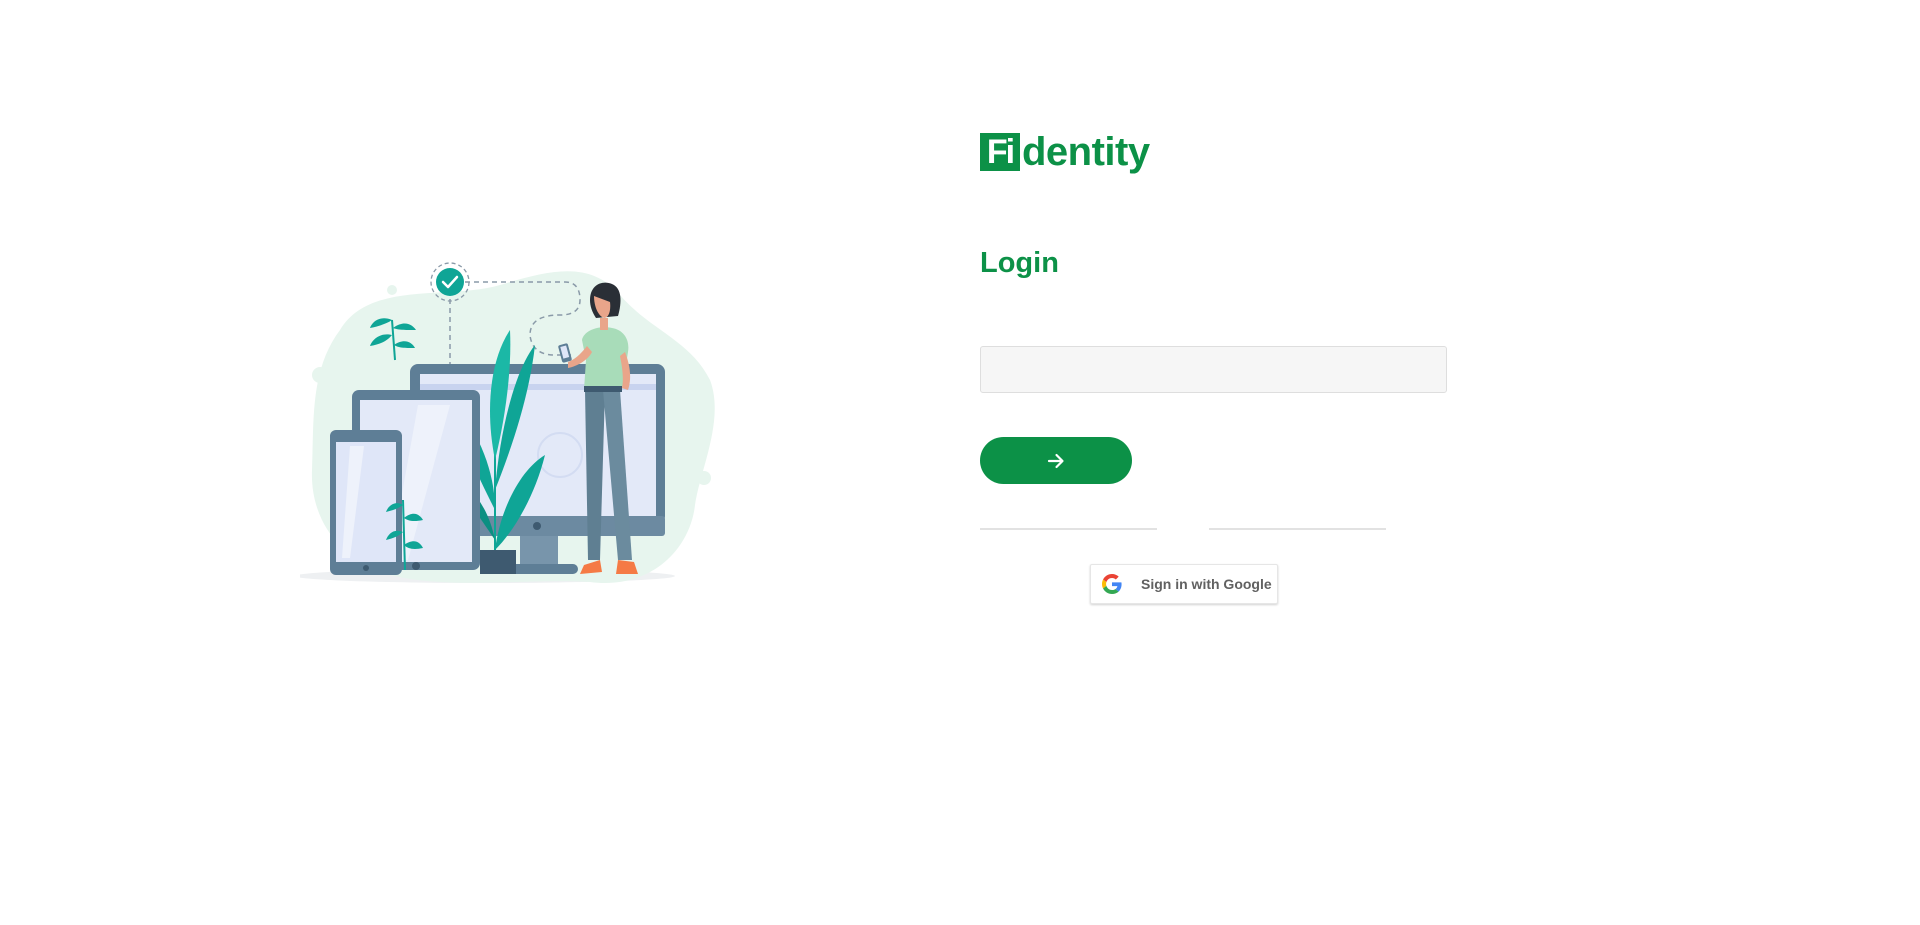  What do you see at coordinates (1183, 529) in the screenshot?
I see `or-divider` at bounding box center [1183, 529].